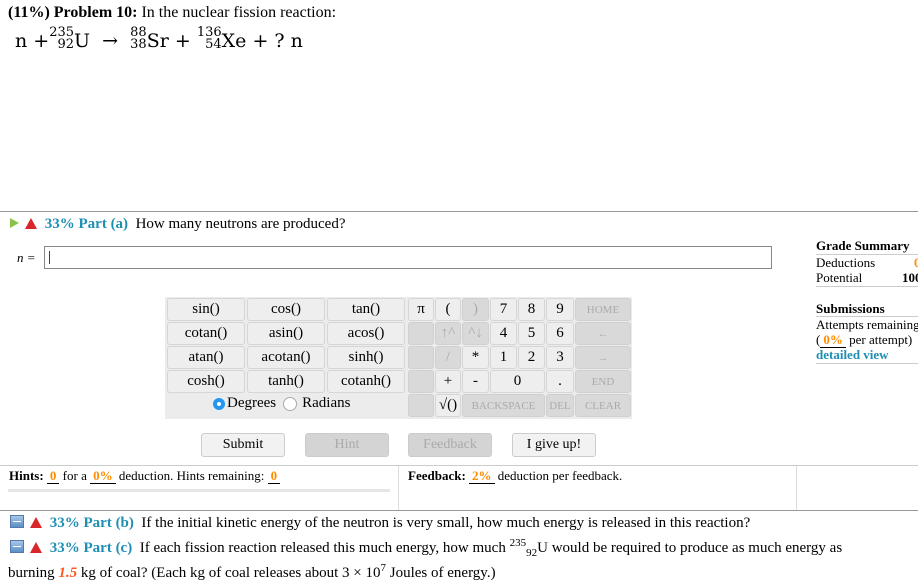 The height and width of the screenshot is (582, 918). I want to click on key-acos: acos(), so click(366, 333).